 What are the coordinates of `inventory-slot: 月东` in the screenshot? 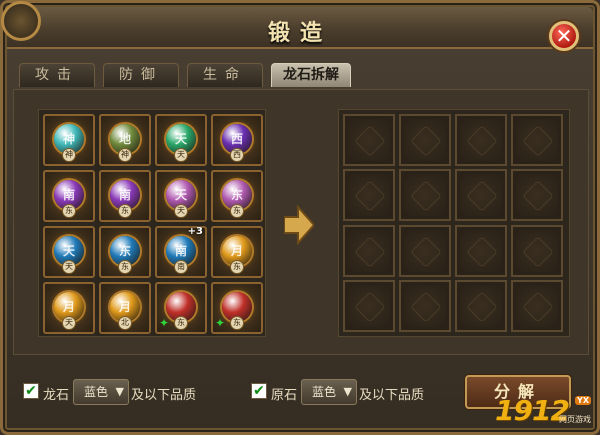 It's located at (237, 252).